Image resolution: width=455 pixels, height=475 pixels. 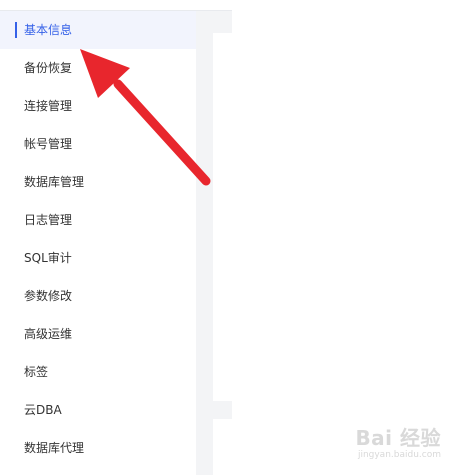 I want to click on sidebar-item-cloud-dba: 云DBA, so click(x=98, y=410).